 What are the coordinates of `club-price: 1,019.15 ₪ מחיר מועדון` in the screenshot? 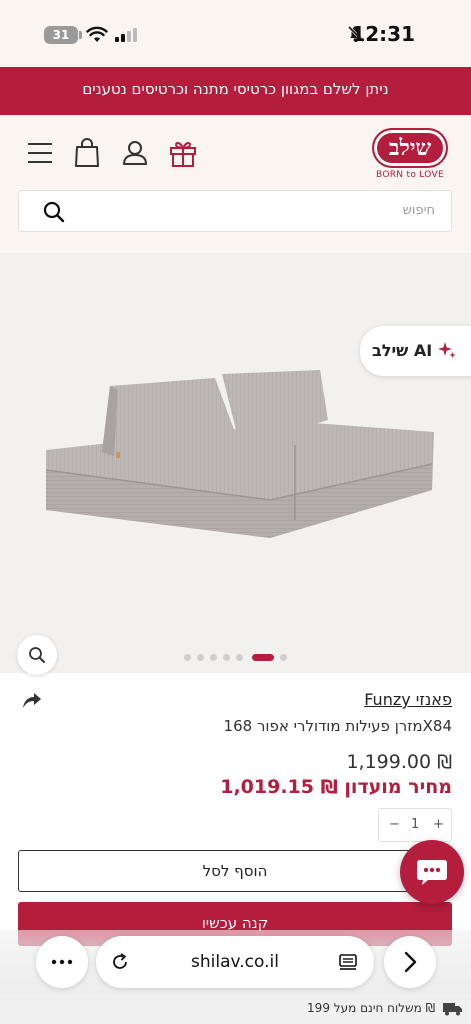 It's located at (336, 787).